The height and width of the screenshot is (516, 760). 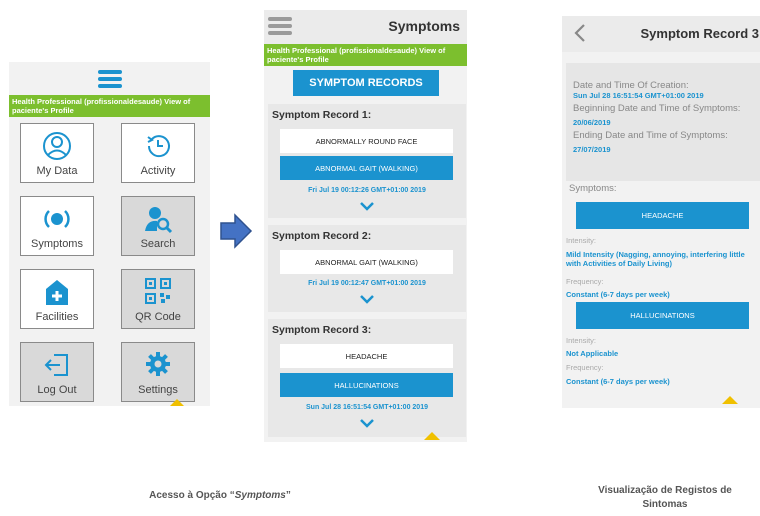 I want to click on end-label: Ending Date and Time of Symptoms:, so click(x=650, y=135).